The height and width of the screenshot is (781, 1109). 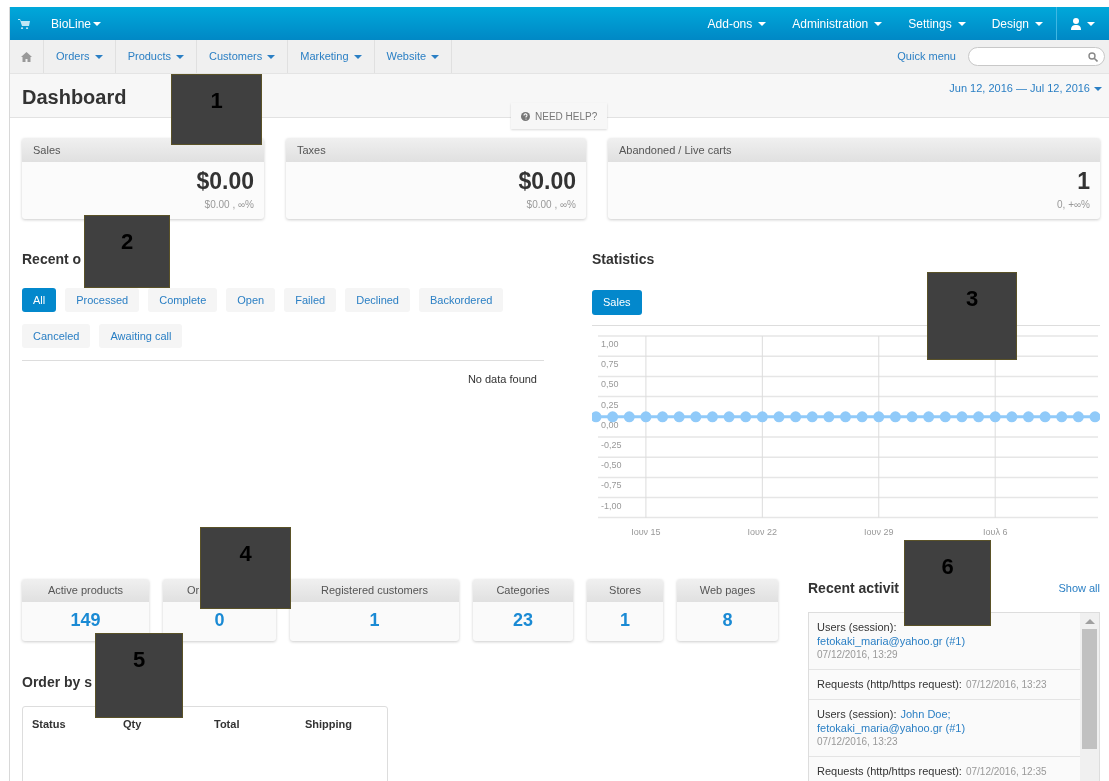 What do you see at coordinates (995, 531) in the screenshot?
I see `axis-label: Ιουλ 6` at bounding box center [995, 531].